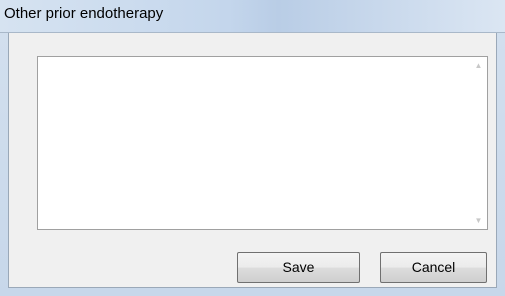 Image resolution: width=505 pixels, height=296 pixels. I want to click on scroll-up-arrow-icon: ▲, so click(478, 65).